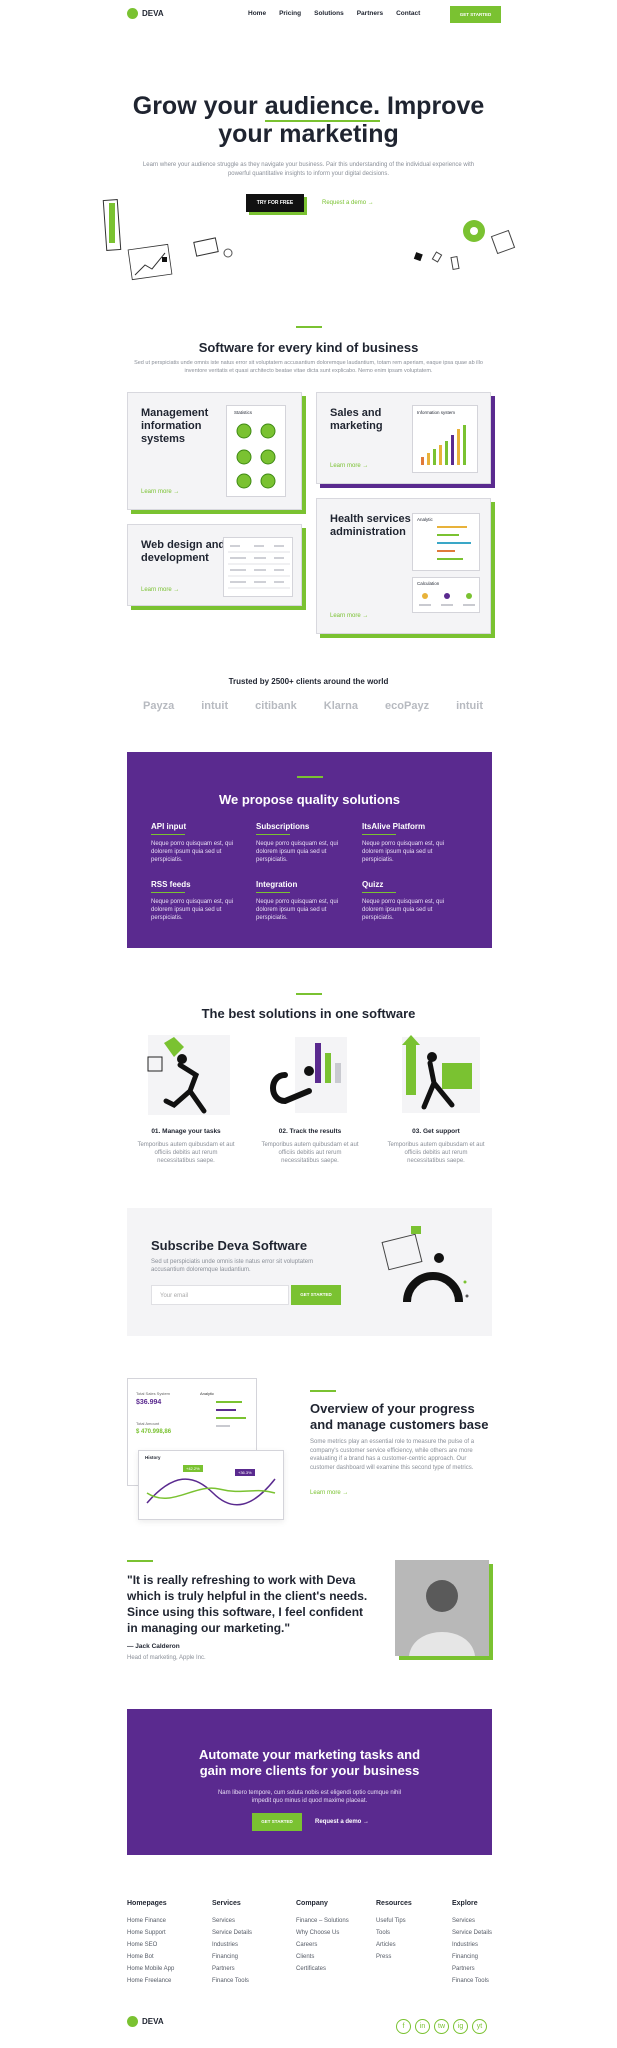 The width and height of the screenshot is (617, 2048). I want to click on software-title: Software for every kind of business, so click(308, 347).